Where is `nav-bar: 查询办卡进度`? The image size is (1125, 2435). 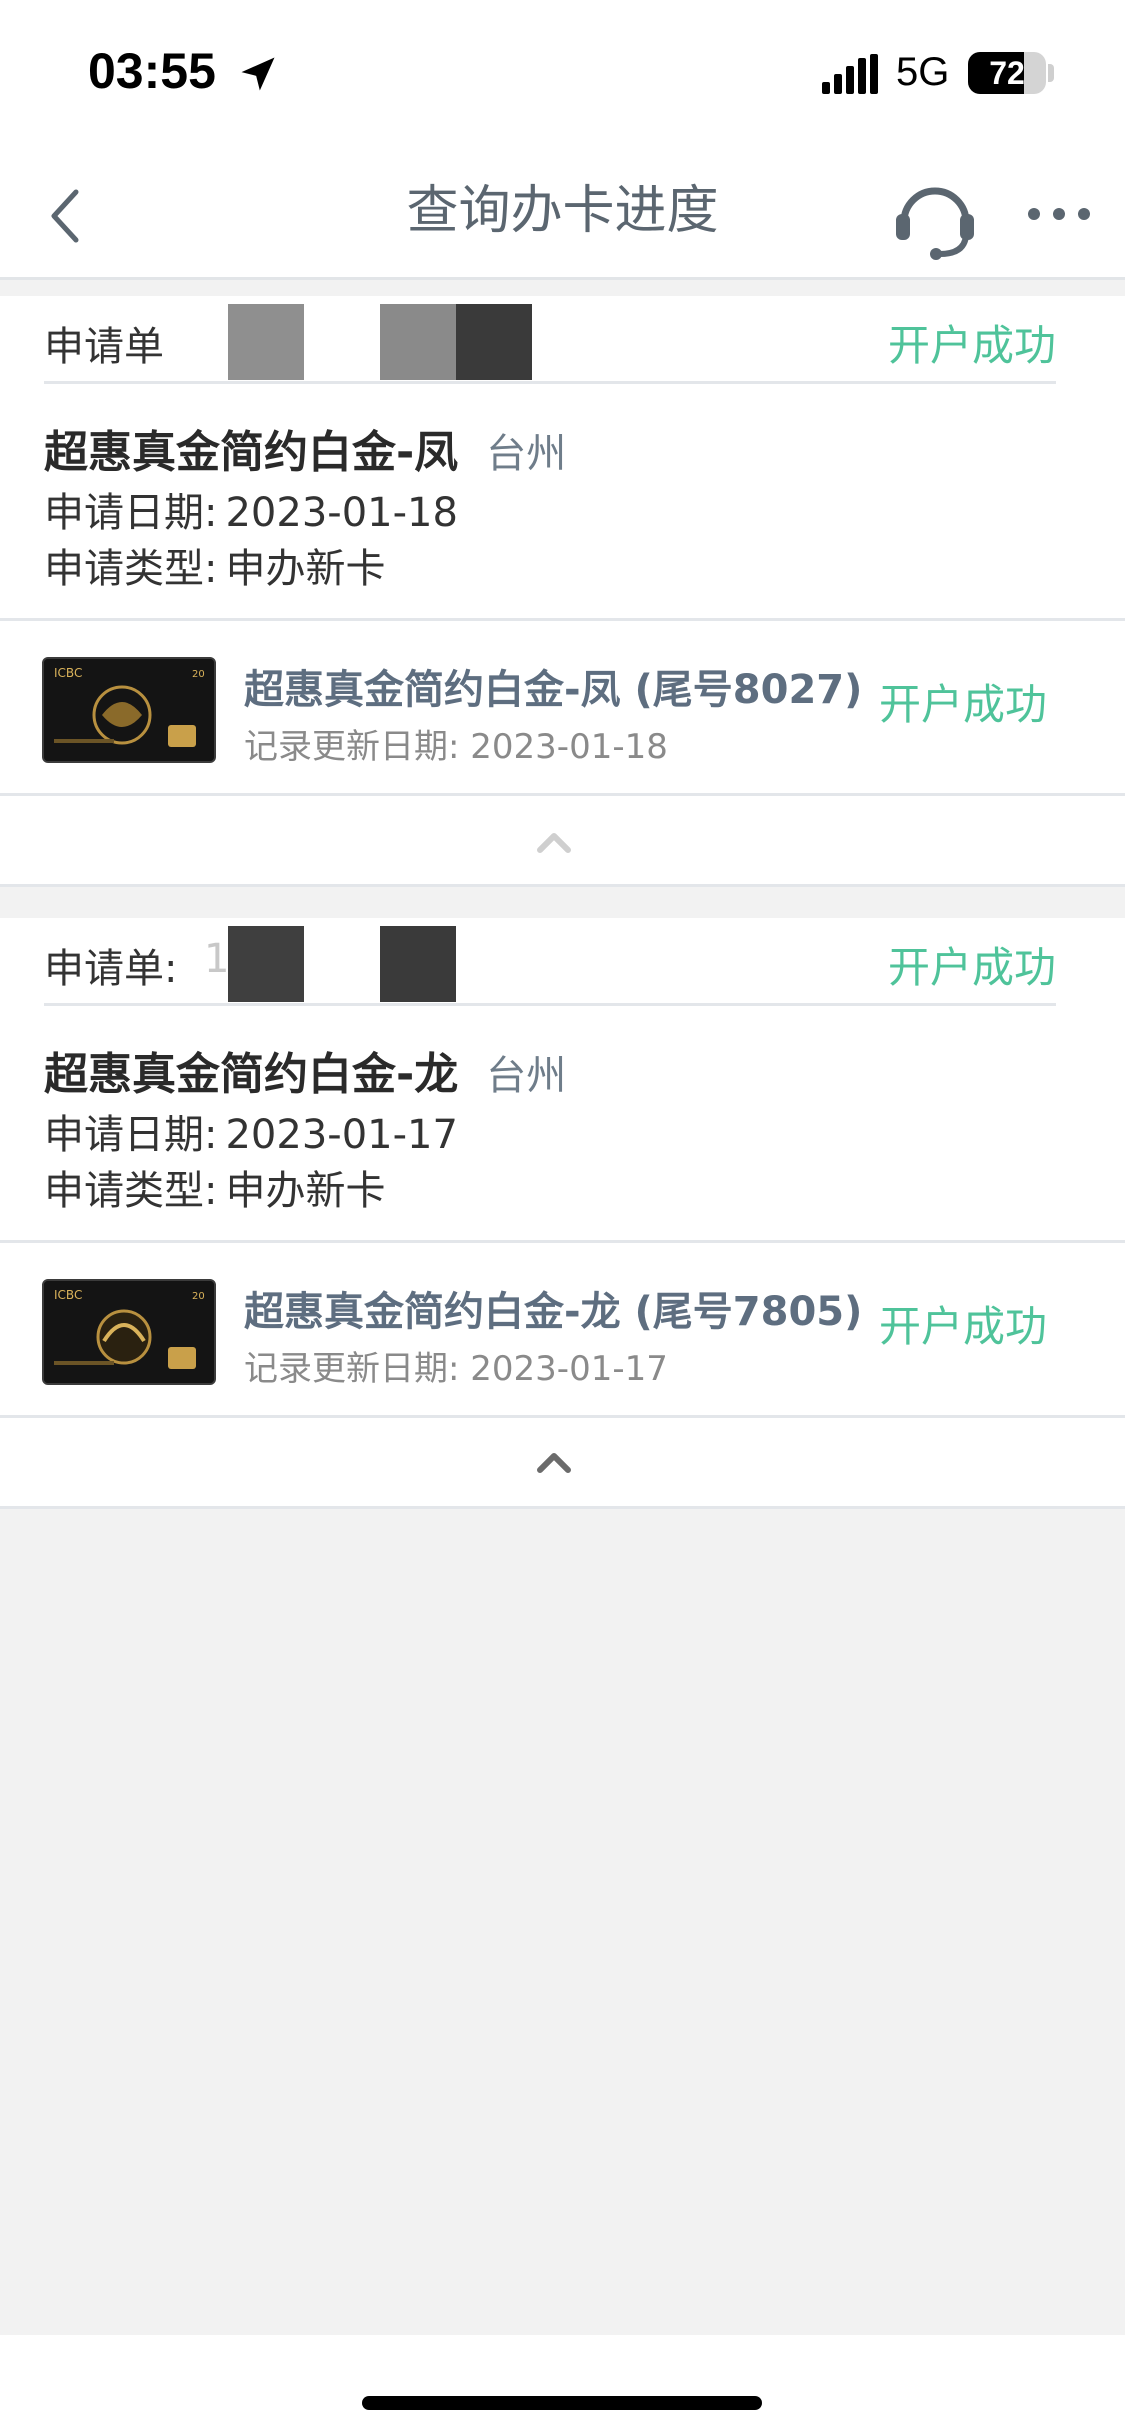
nav-bar: 查询办卡进度 is located at coordinates (562, 214).